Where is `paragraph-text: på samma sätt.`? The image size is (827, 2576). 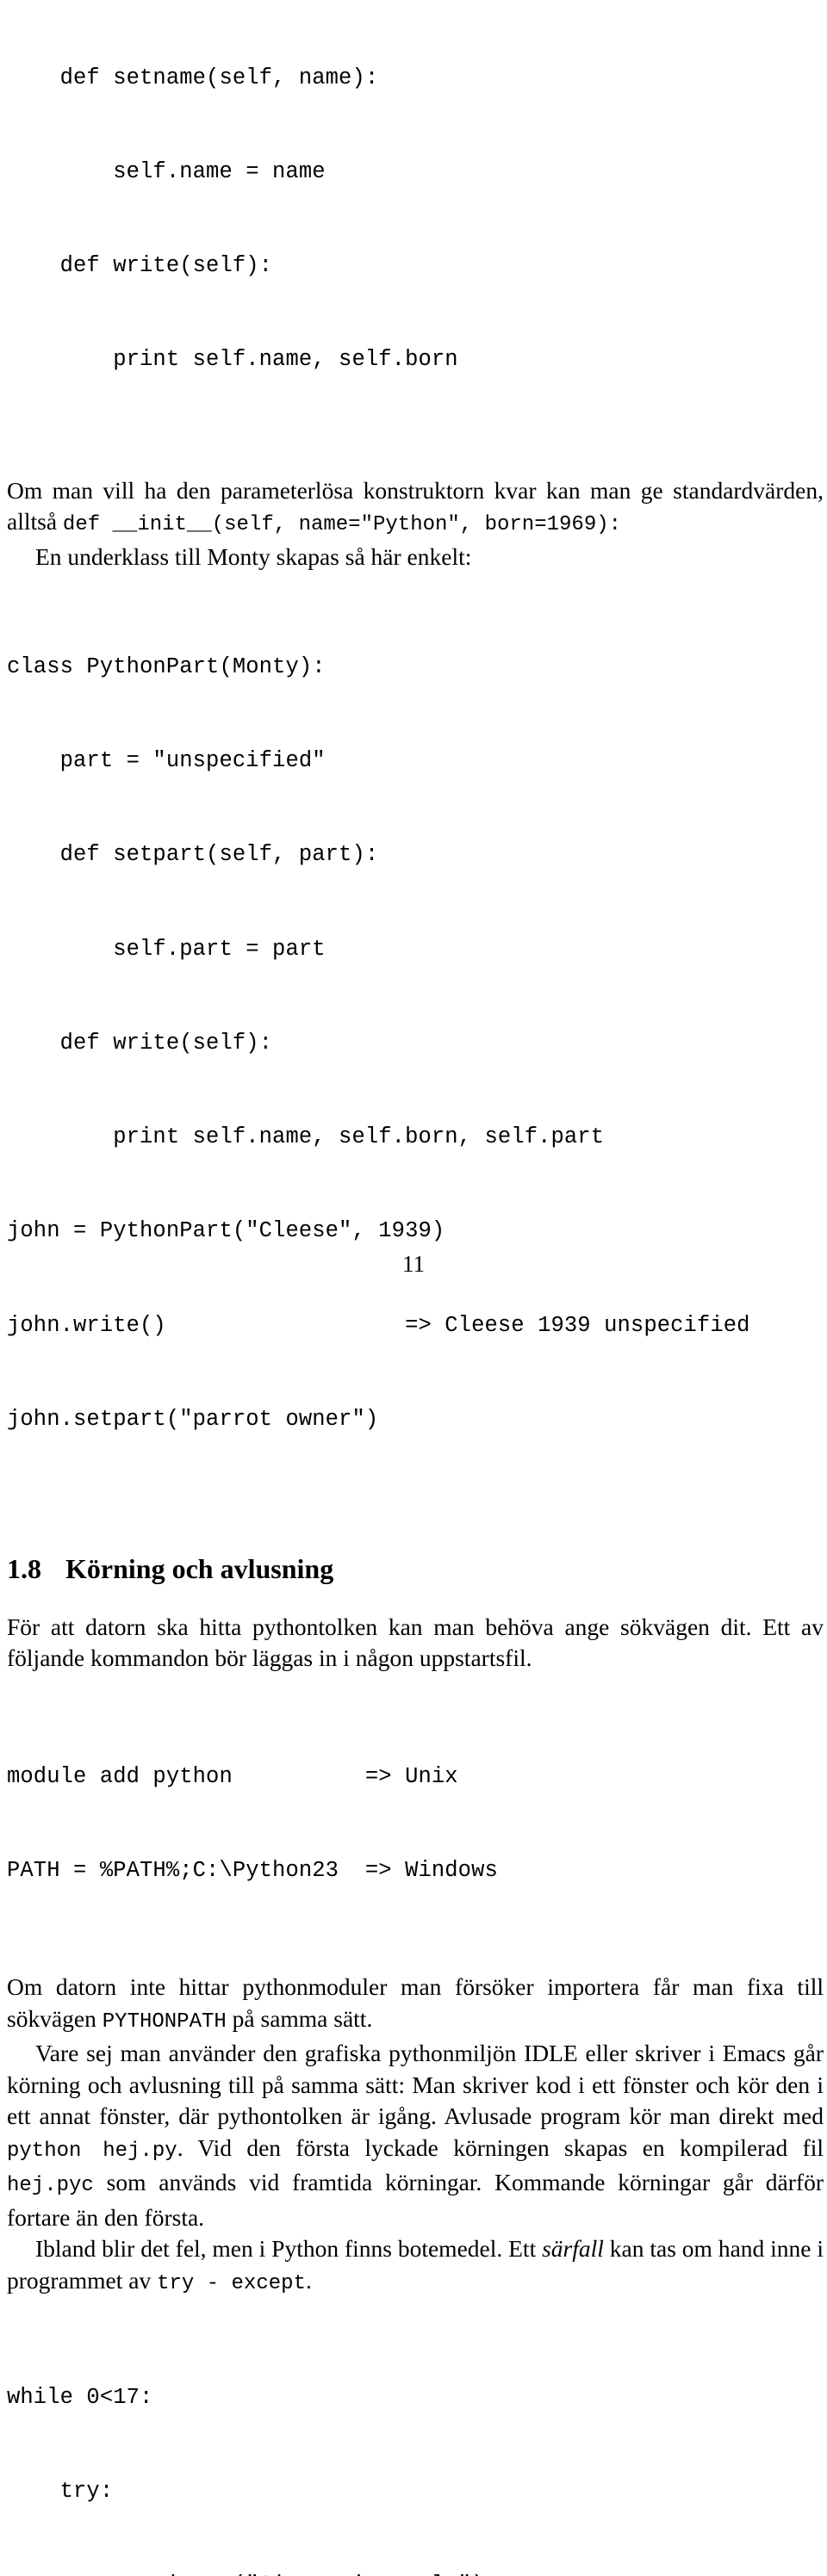 paragraph-text: på samma sätt. is located at coordinates (299, 2018).